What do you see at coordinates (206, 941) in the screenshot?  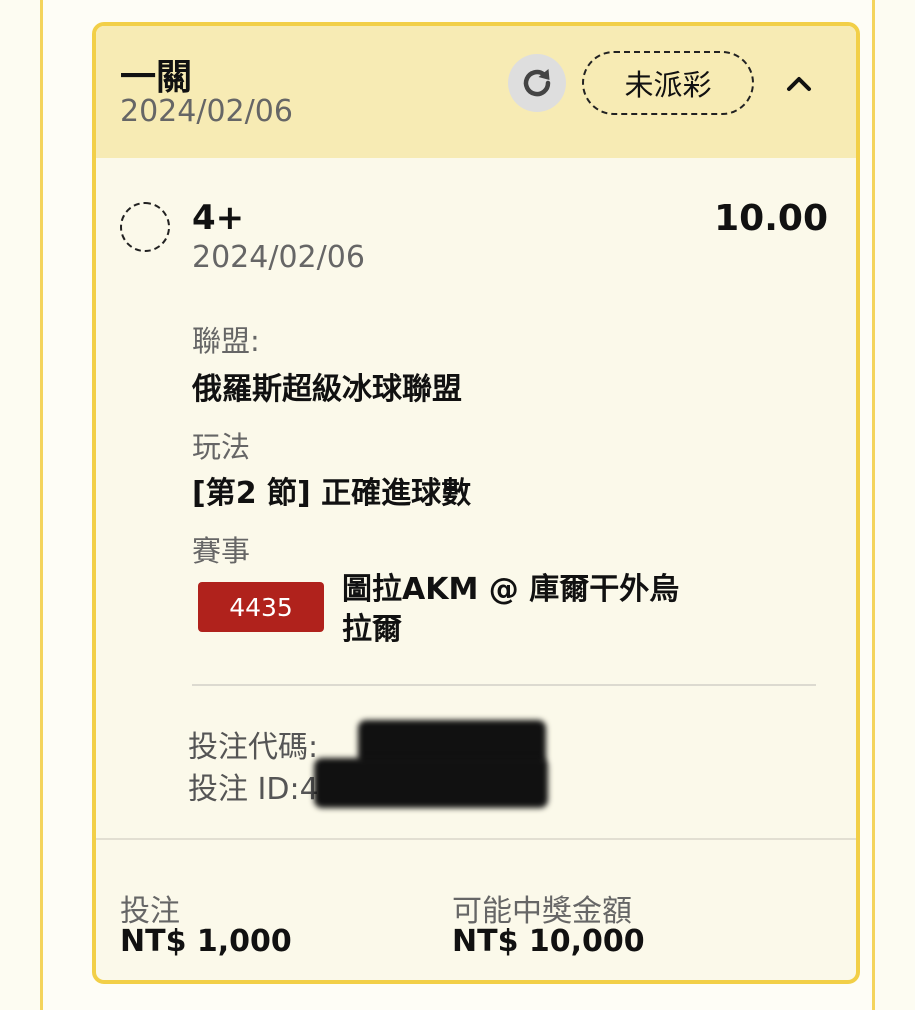 I see `stake-value: NT$ 1,000` at bounding box center [206, 941].